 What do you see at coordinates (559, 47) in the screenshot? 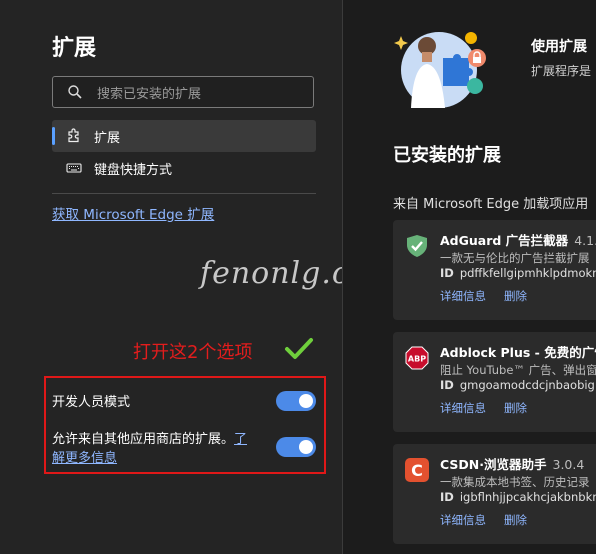
I see `header-title: 使用扩展` at bounding box center [559, 47].